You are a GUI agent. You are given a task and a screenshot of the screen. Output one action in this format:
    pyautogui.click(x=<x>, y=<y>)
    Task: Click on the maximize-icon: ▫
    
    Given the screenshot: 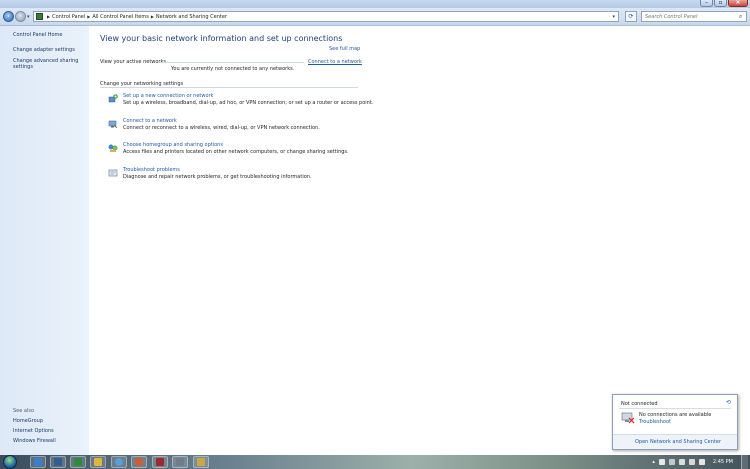 What is the action you would take?
    pyautogui.click(x=720, y=3)
    